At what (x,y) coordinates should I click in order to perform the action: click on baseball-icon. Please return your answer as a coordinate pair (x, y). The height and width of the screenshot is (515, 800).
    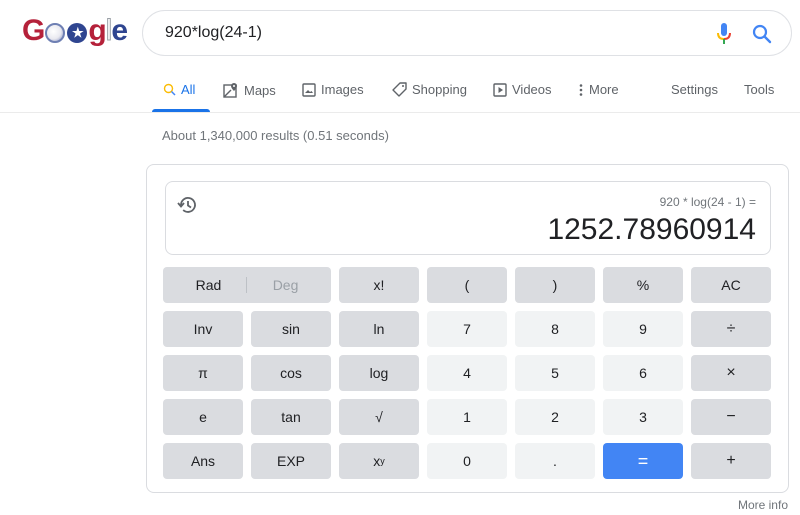
    Looking at the image, I should click on (55, 33).